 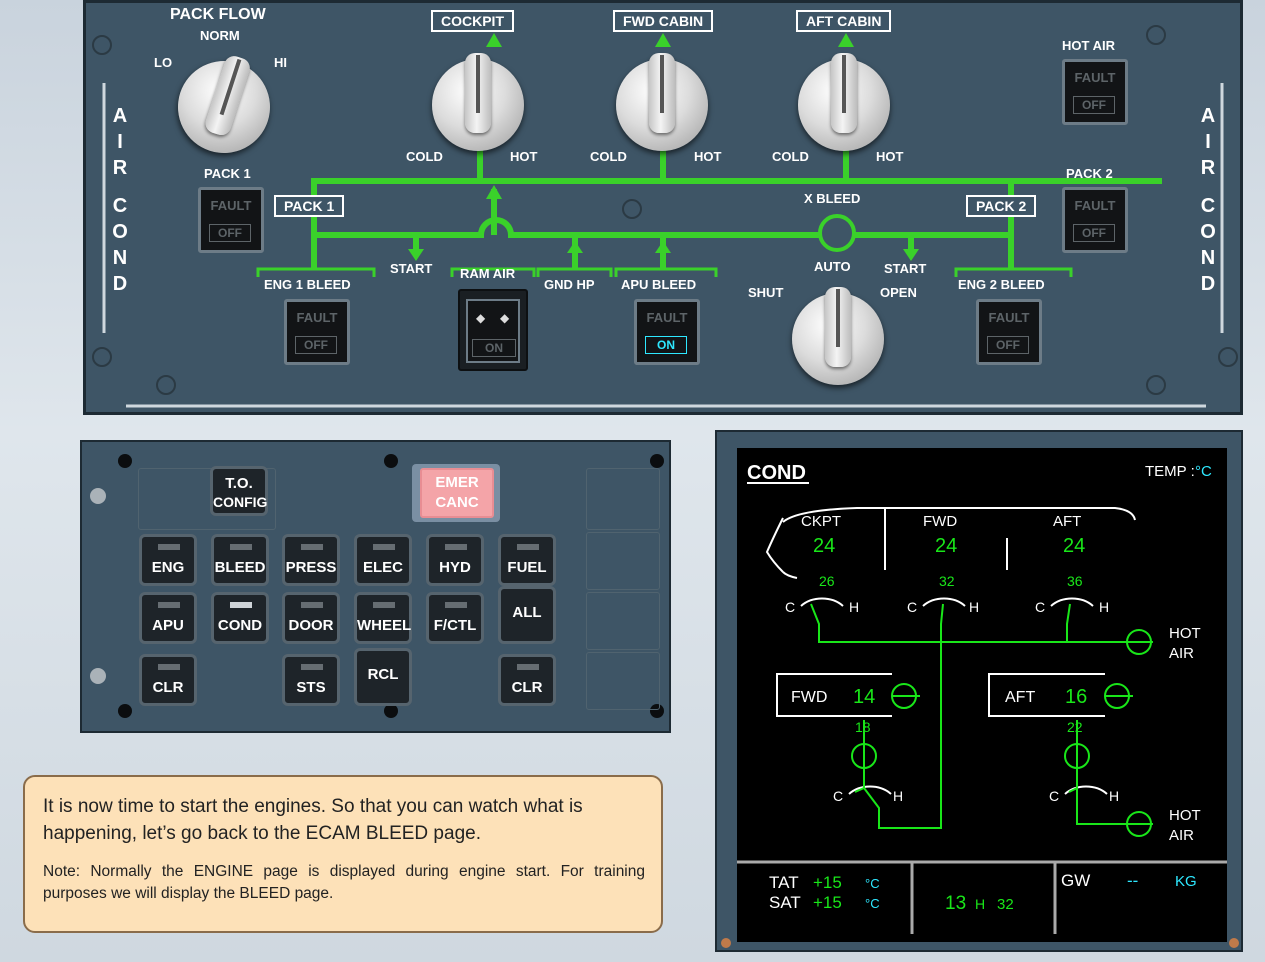 What do you see at coordinates (505, 318) in the screenshot?
I see `guard-pin-icon: ◆` at bounding box center [505, 318].